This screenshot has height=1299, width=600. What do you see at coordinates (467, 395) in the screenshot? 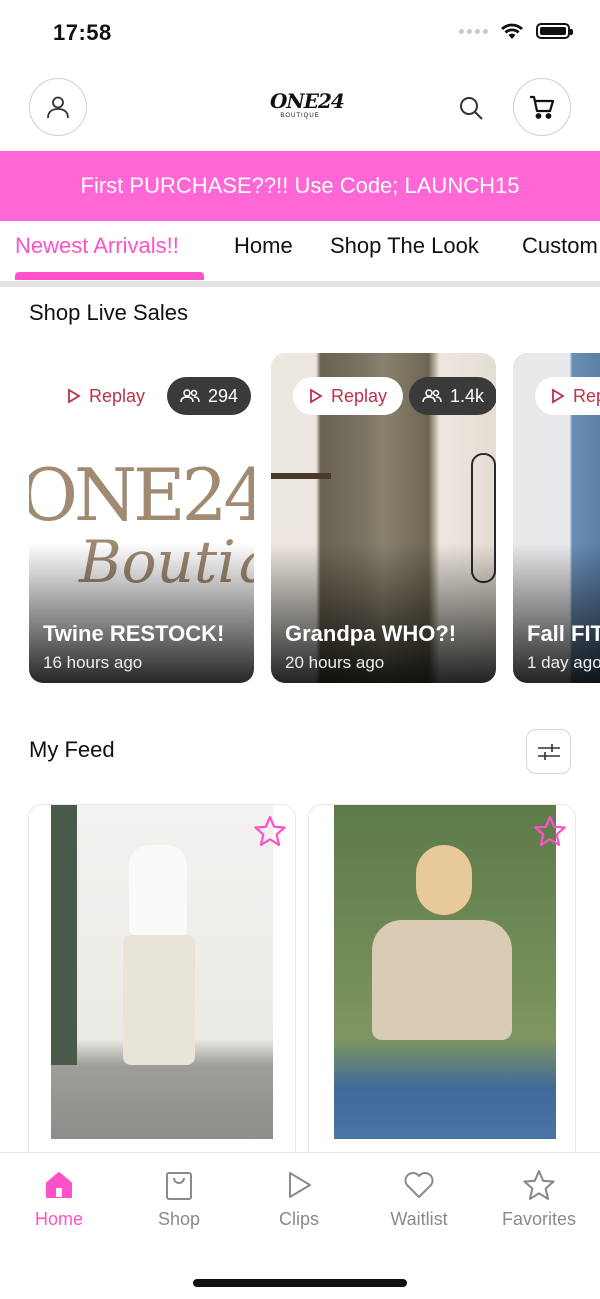
I see `viewers-count: 1.4k` at bounding box center [467, 395].